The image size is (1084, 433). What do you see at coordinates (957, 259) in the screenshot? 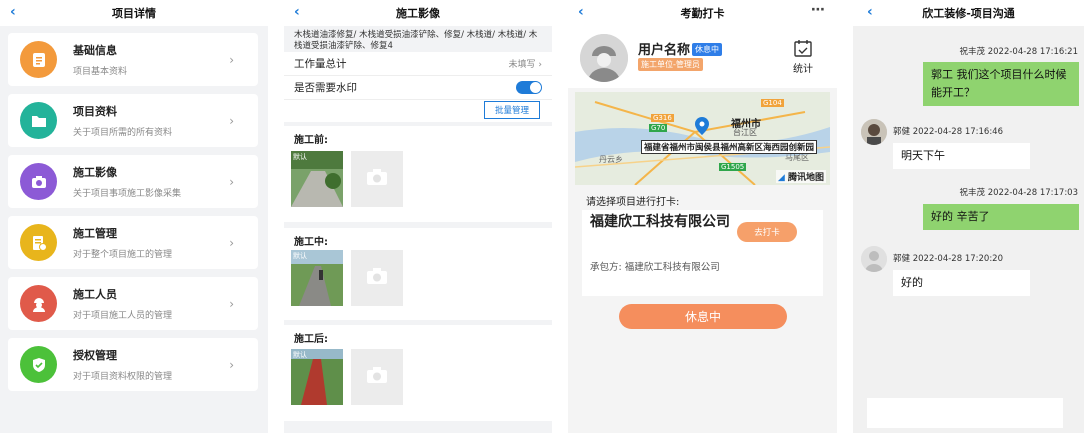
I see `message-time: 2022-04-28 17:20:20` at bounding box center [957, 259].